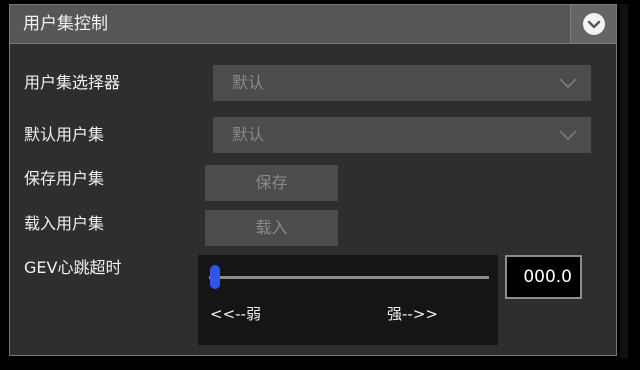 This screenshot has width=640, height=370. I want to click on save-button: 保存, so click(271, 183).